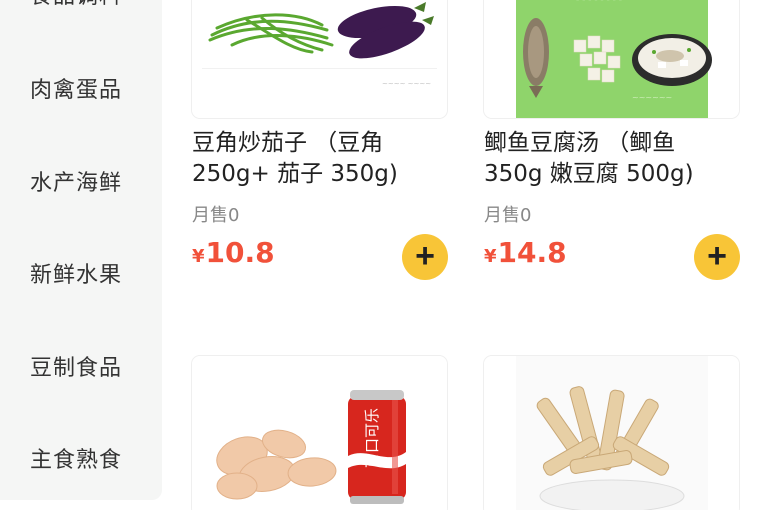 Image resolution: width=768 pixels, height=510 pixels. I want to click on fried-snack-image, so click(611, 433).